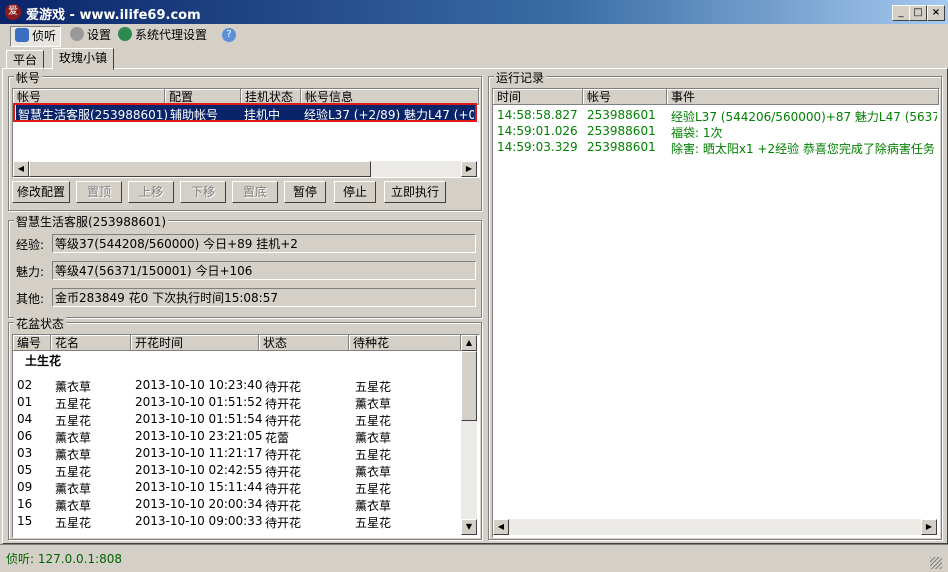 The width and height of the screenshot is (948, 572). I want to click on resize-grip-icon, so click(936, 563).